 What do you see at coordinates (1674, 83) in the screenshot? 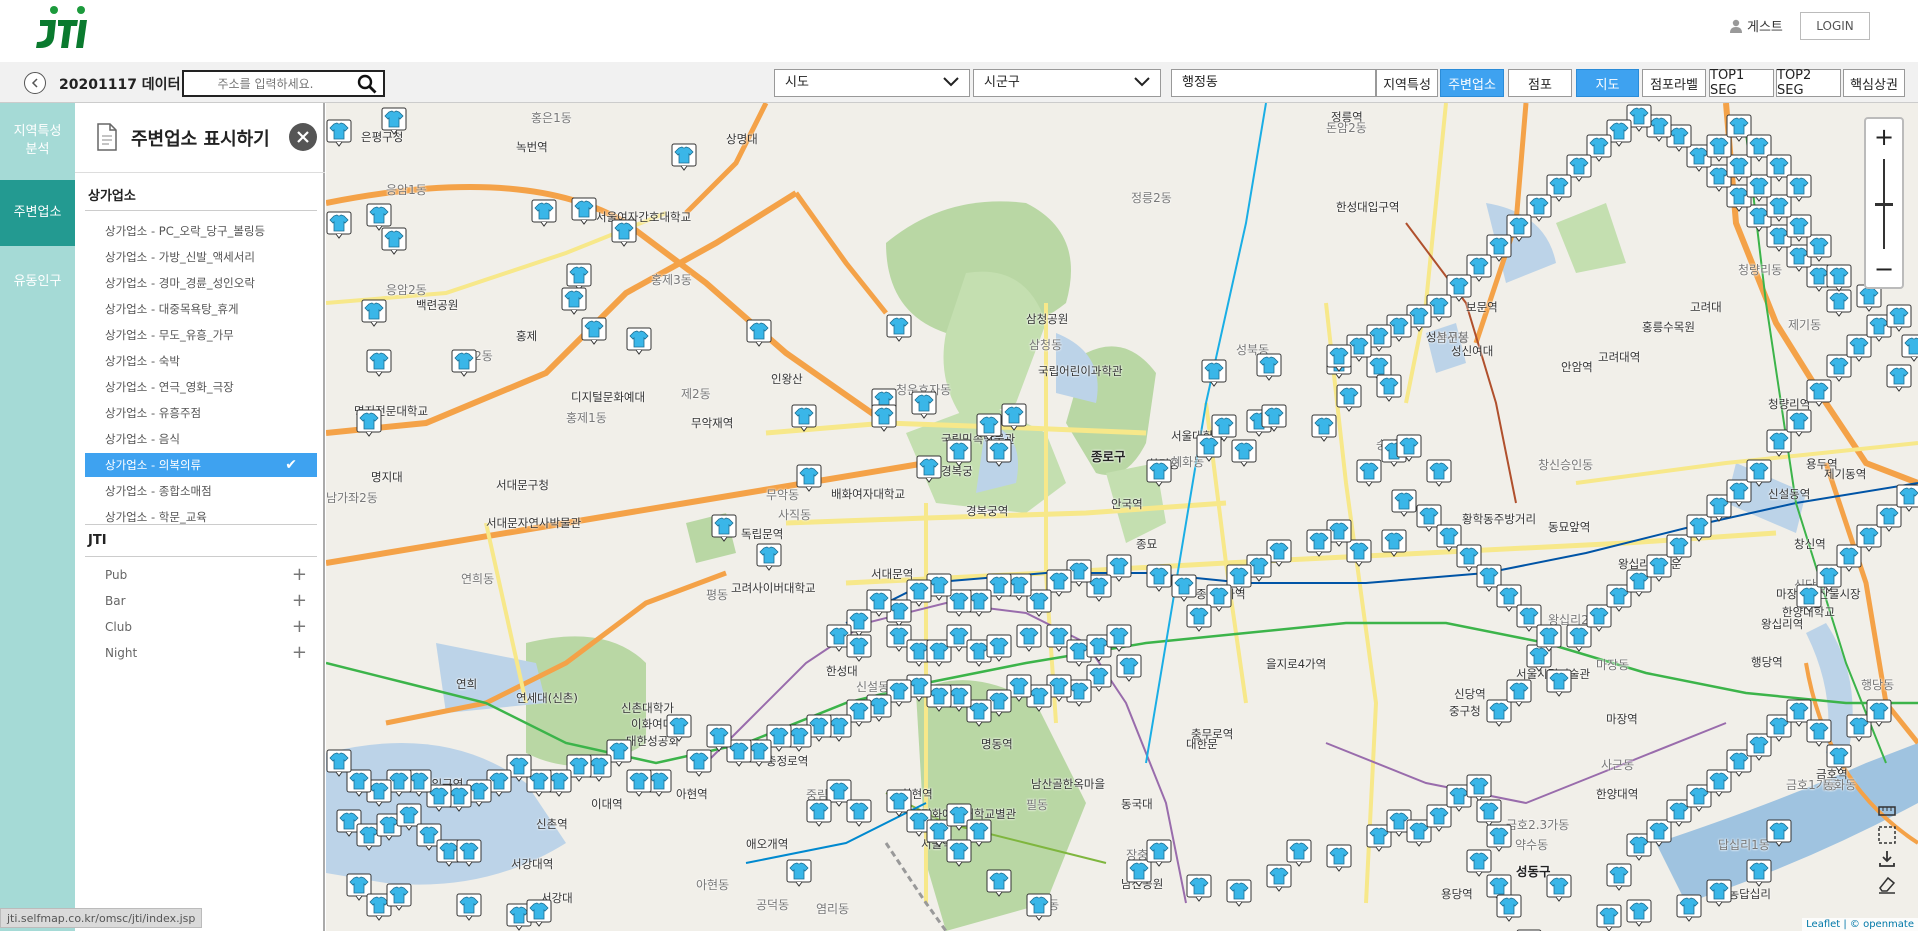
I see `store-label-button: 점포라벨` at bounding box center [1674, 83].